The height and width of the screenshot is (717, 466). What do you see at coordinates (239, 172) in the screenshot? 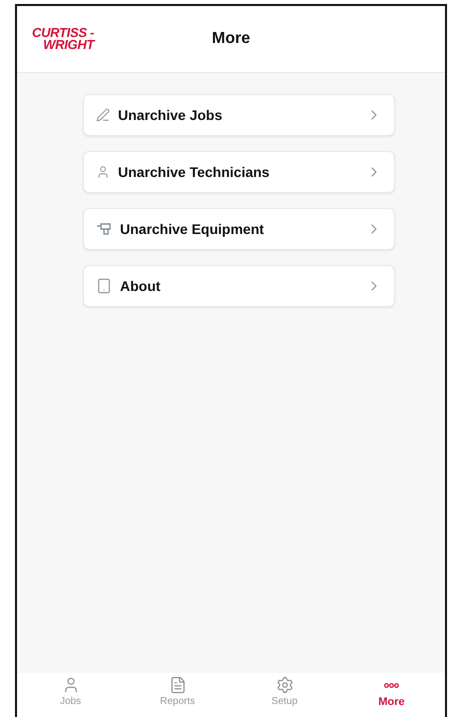
I see `menu-item: Unarchive Technicians` at bounding box center [239, 172].